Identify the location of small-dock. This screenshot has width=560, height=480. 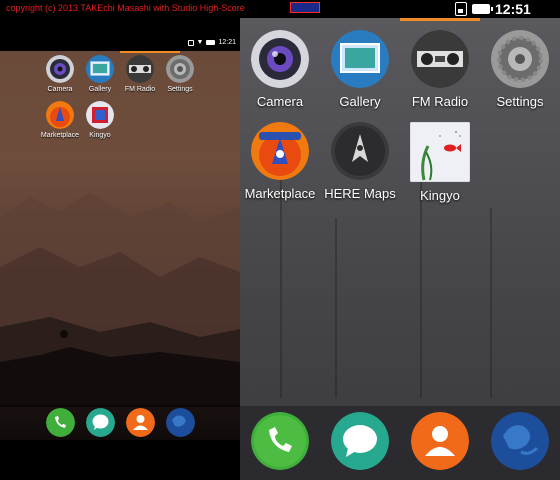
(120, 422).